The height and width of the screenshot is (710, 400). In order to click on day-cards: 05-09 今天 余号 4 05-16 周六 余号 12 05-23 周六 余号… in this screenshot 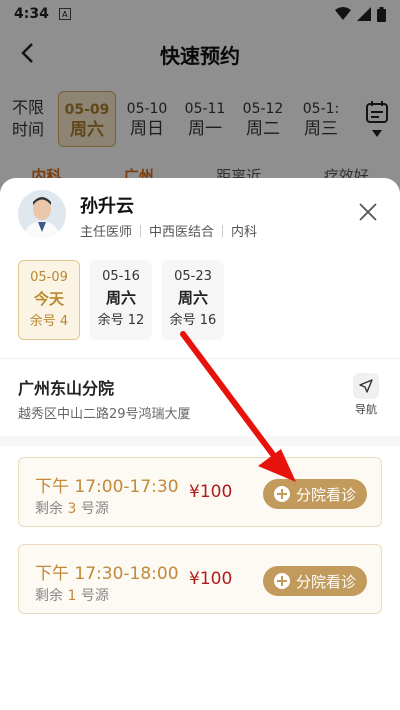, I will do `click(121, 300)`.